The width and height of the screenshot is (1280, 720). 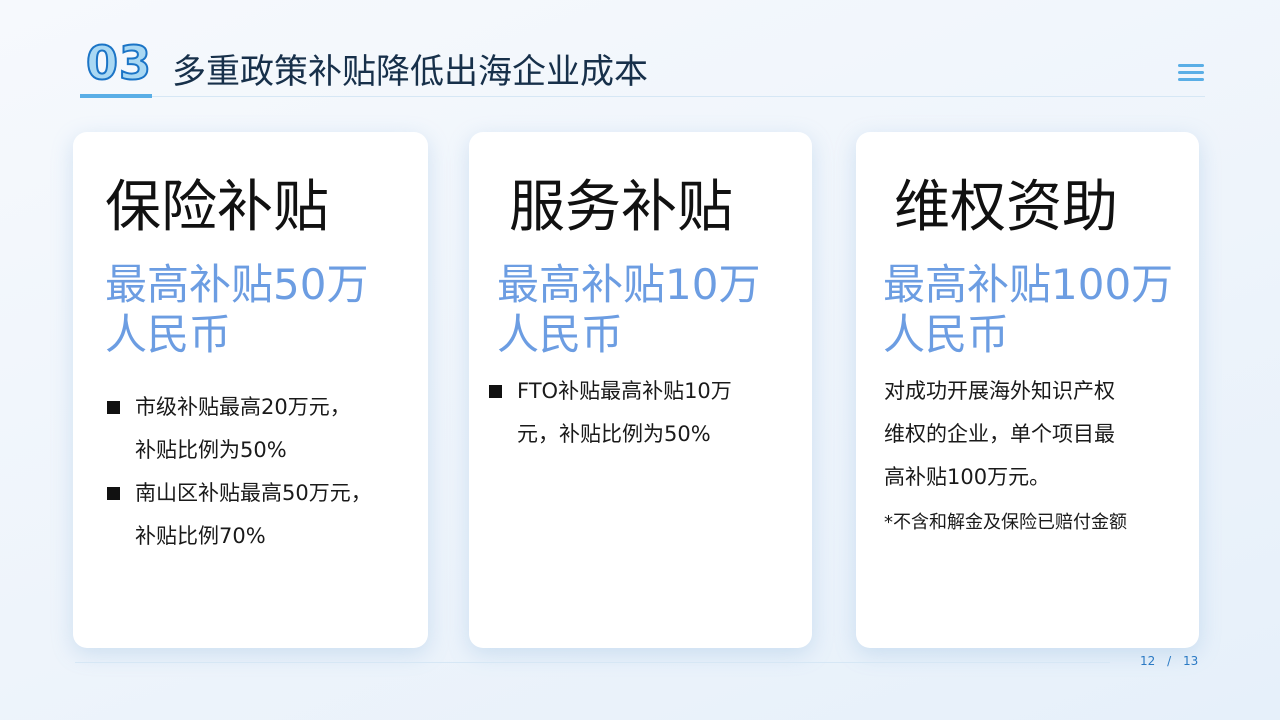 I want to click on bullet-list: FTO补贴最高补贴10万 元，补贴比例为50%, so click(x=644, y=413).